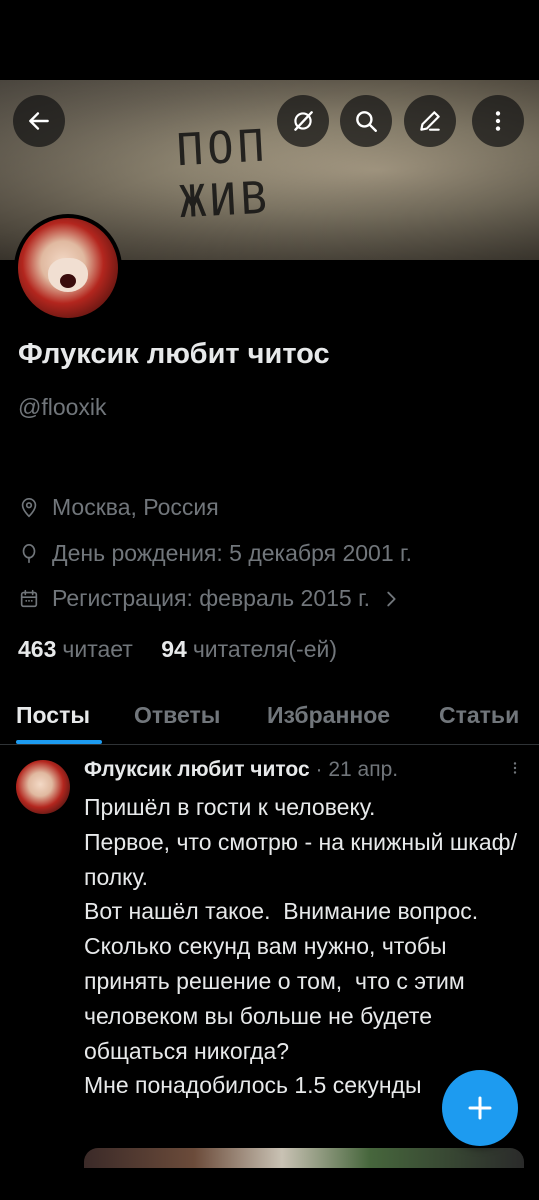  I want to click on plus-icon, so click(480, 1108).